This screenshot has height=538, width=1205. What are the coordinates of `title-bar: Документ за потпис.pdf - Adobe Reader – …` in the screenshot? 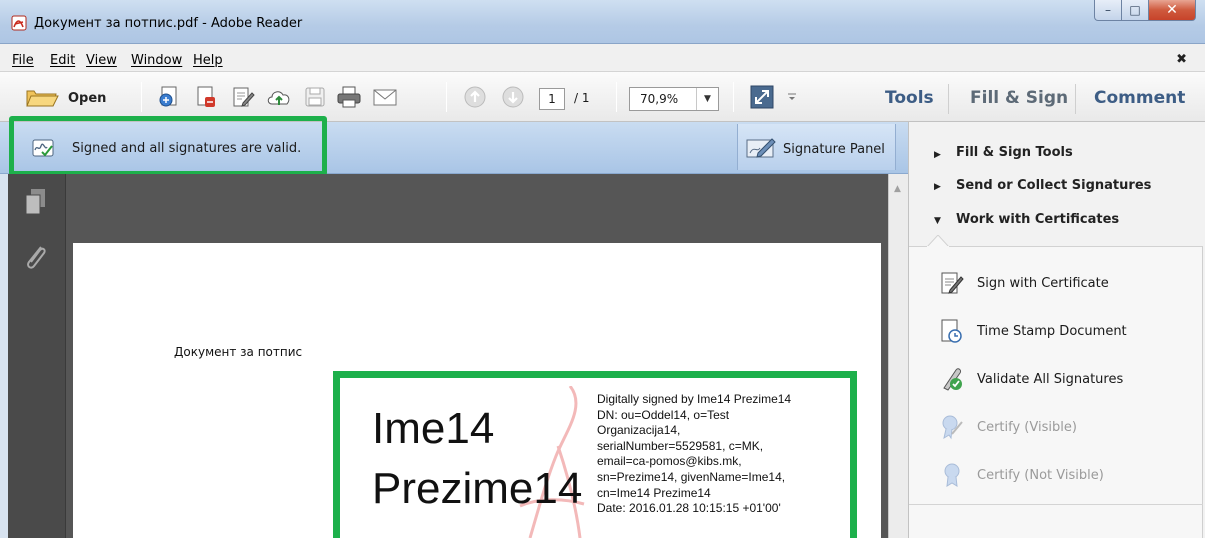 It's located at (602, 22).